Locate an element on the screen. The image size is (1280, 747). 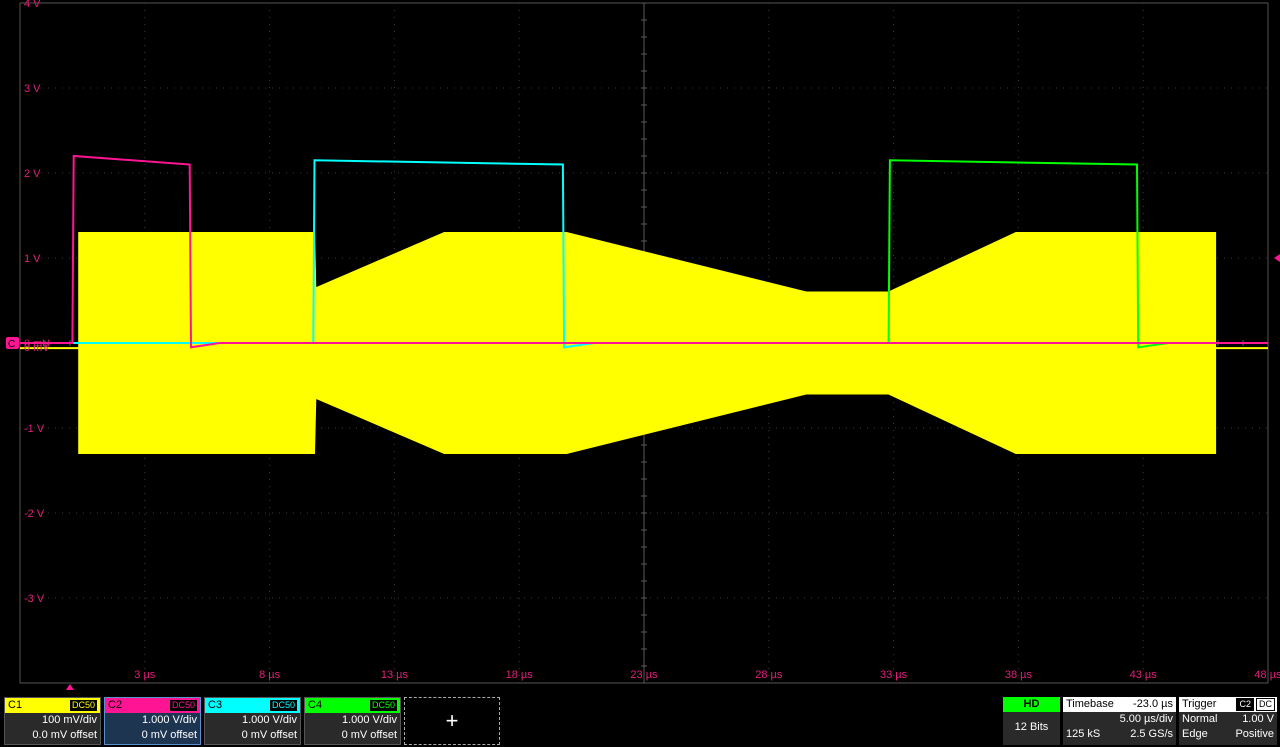
y-tick-label: 1 V is located at coordinates (32, 259).